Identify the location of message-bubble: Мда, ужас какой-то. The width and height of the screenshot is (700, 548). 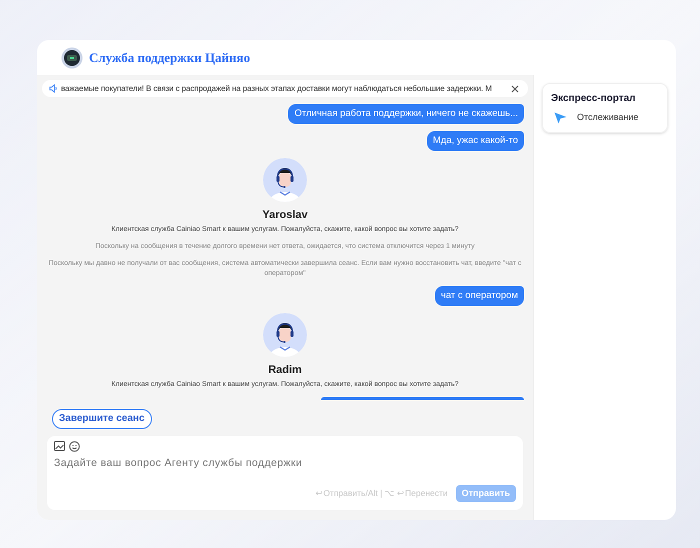
(475, 141).